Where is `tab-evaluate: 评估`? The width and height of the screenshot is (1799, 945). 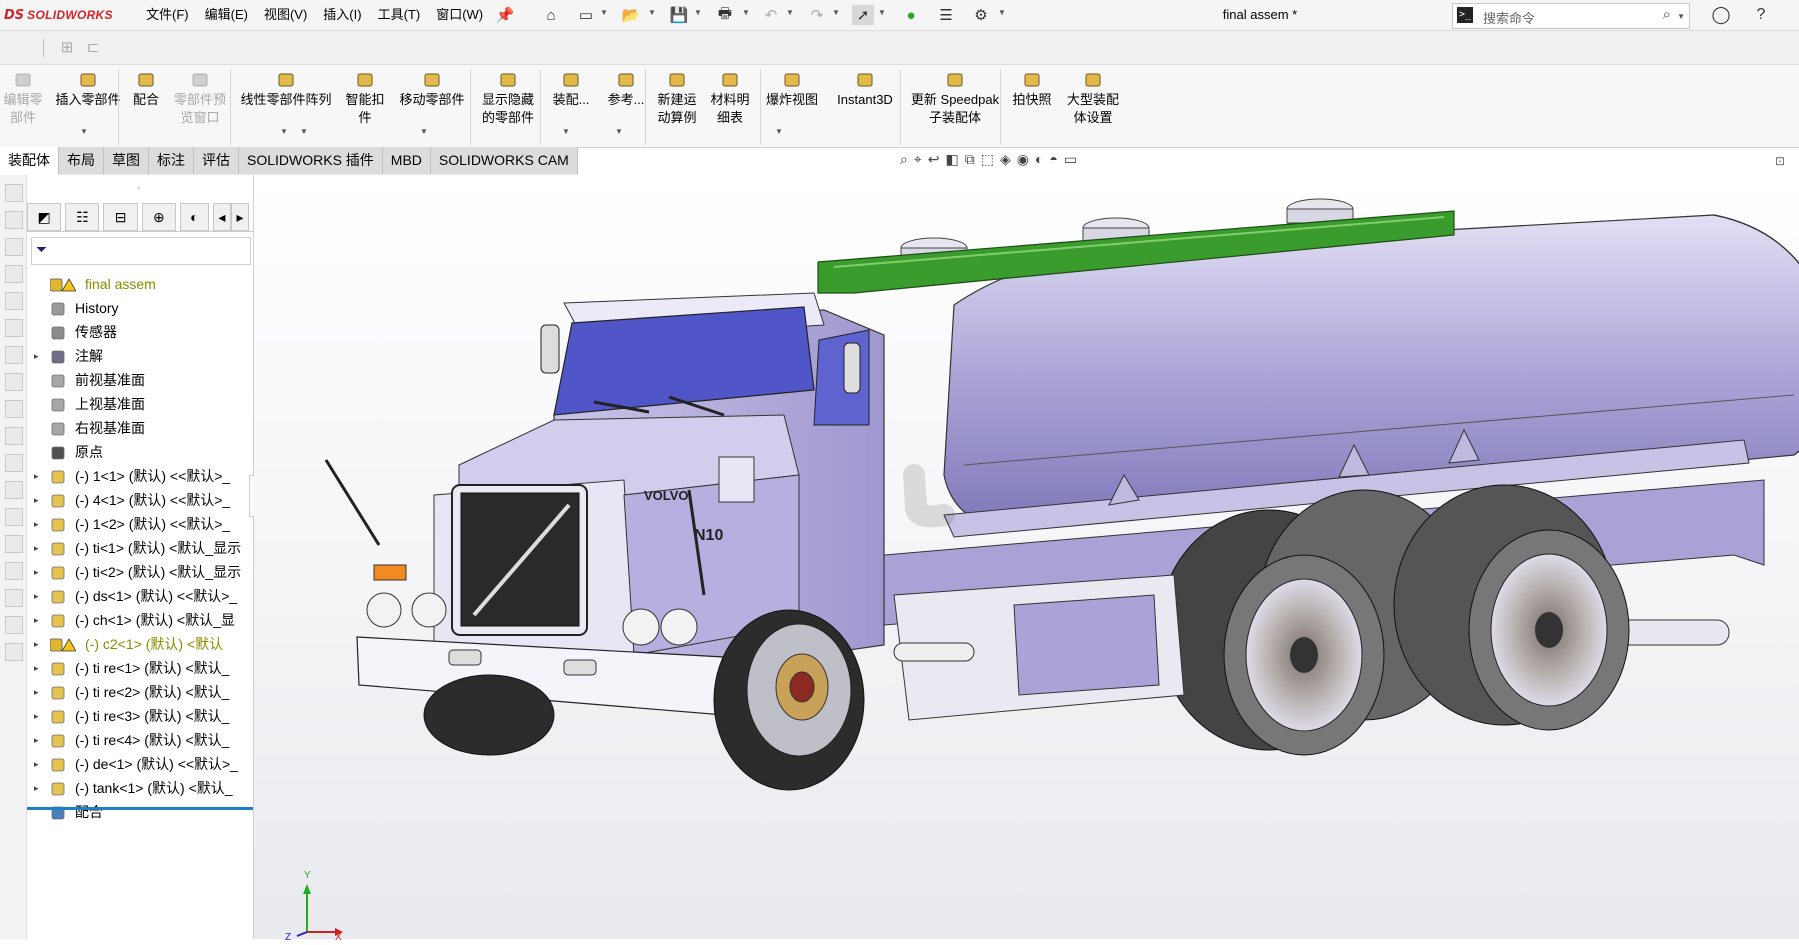 tab-evaluate: 评估 is located at coordinates (216, 160).